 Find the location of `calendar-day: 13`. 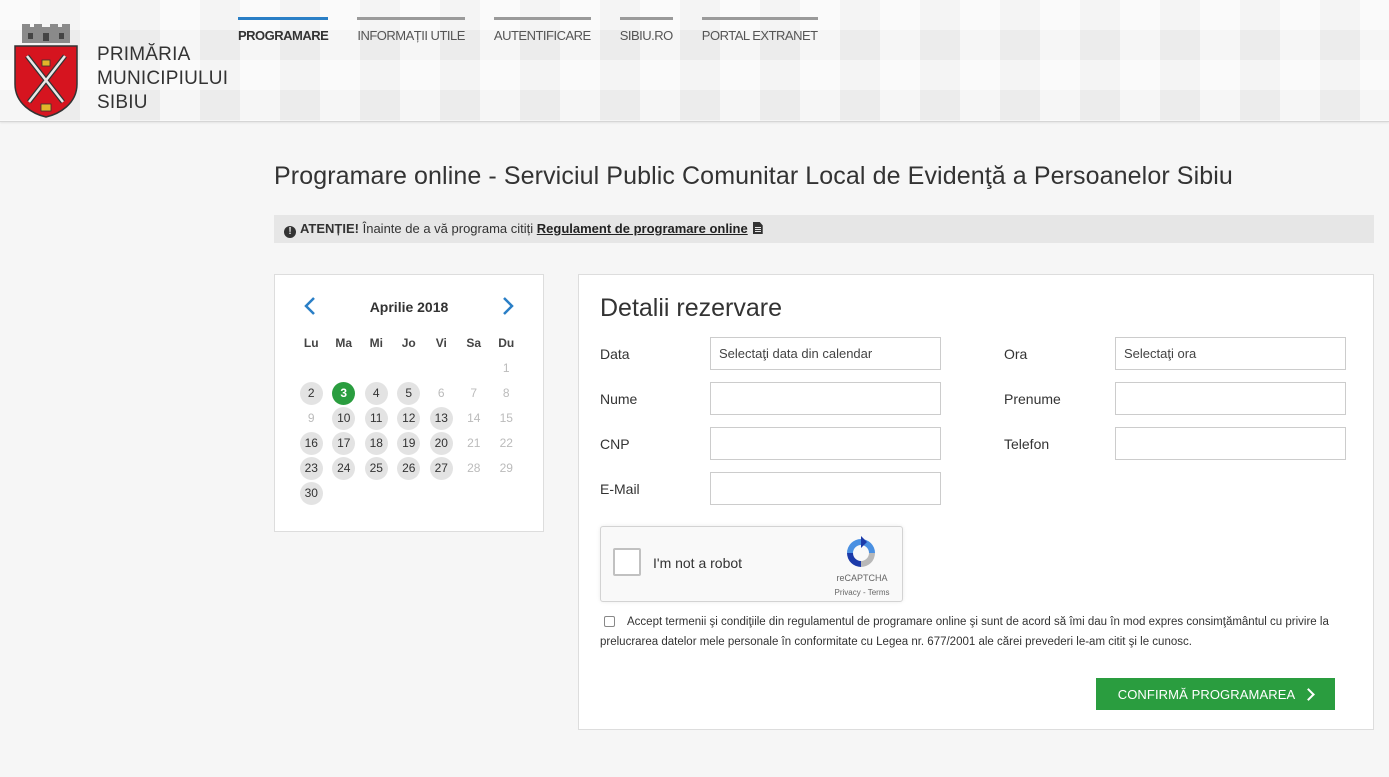

calendar-day: 13 is located at coordinates (441, 418).